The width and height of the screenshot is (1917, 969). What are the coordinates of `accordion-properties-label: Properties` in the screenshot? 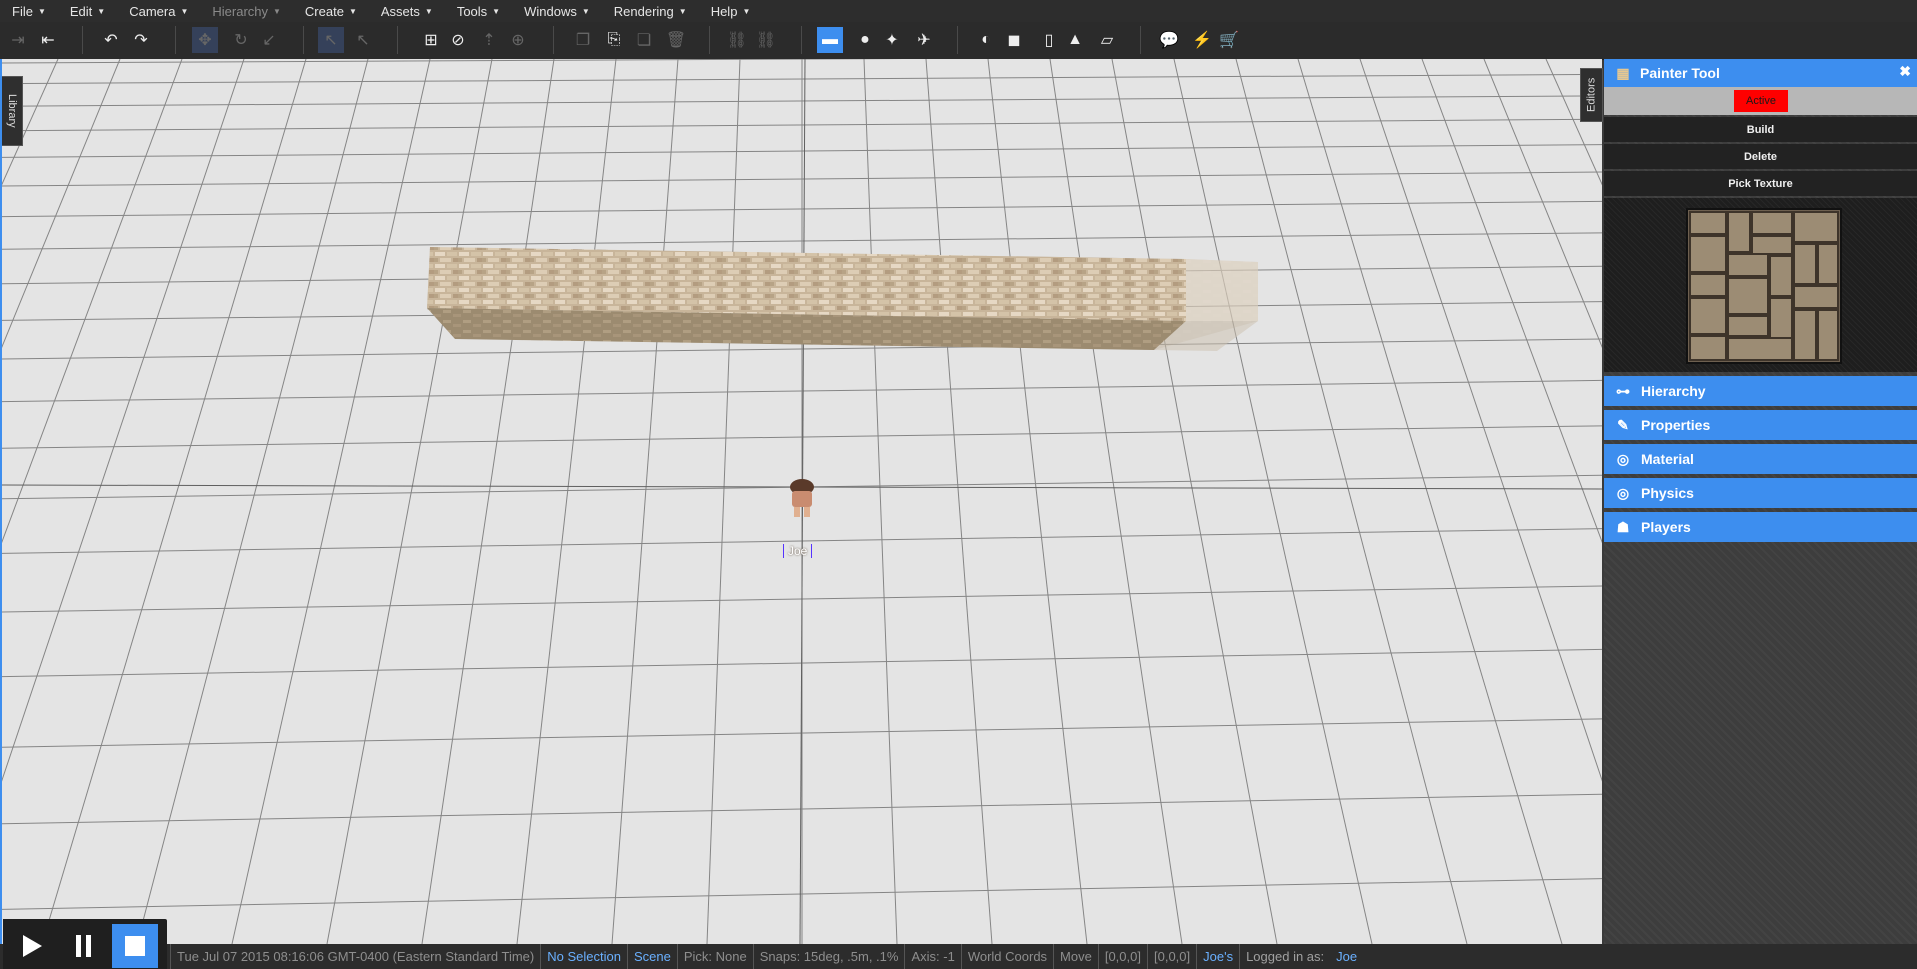 It's located at (1676, 425).